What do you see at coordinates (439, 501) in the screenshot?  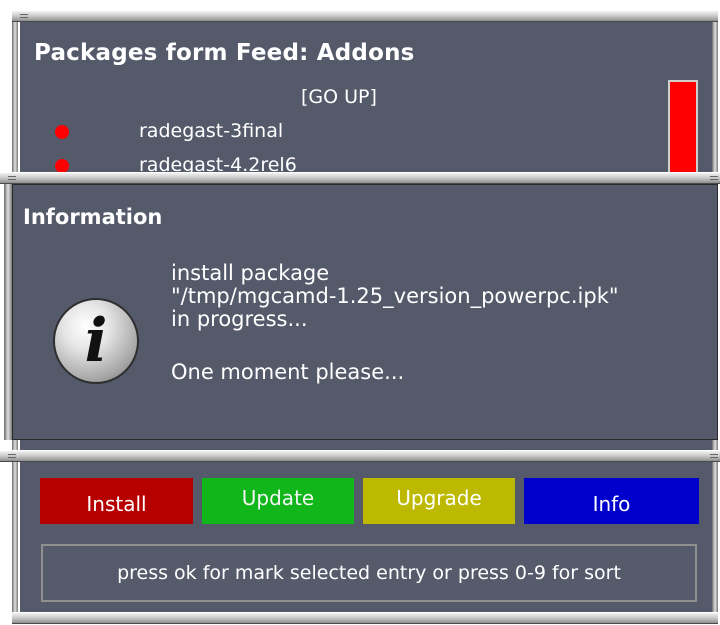 I see `upgrade-button: Upgrade` at bounding box center [439, 501].